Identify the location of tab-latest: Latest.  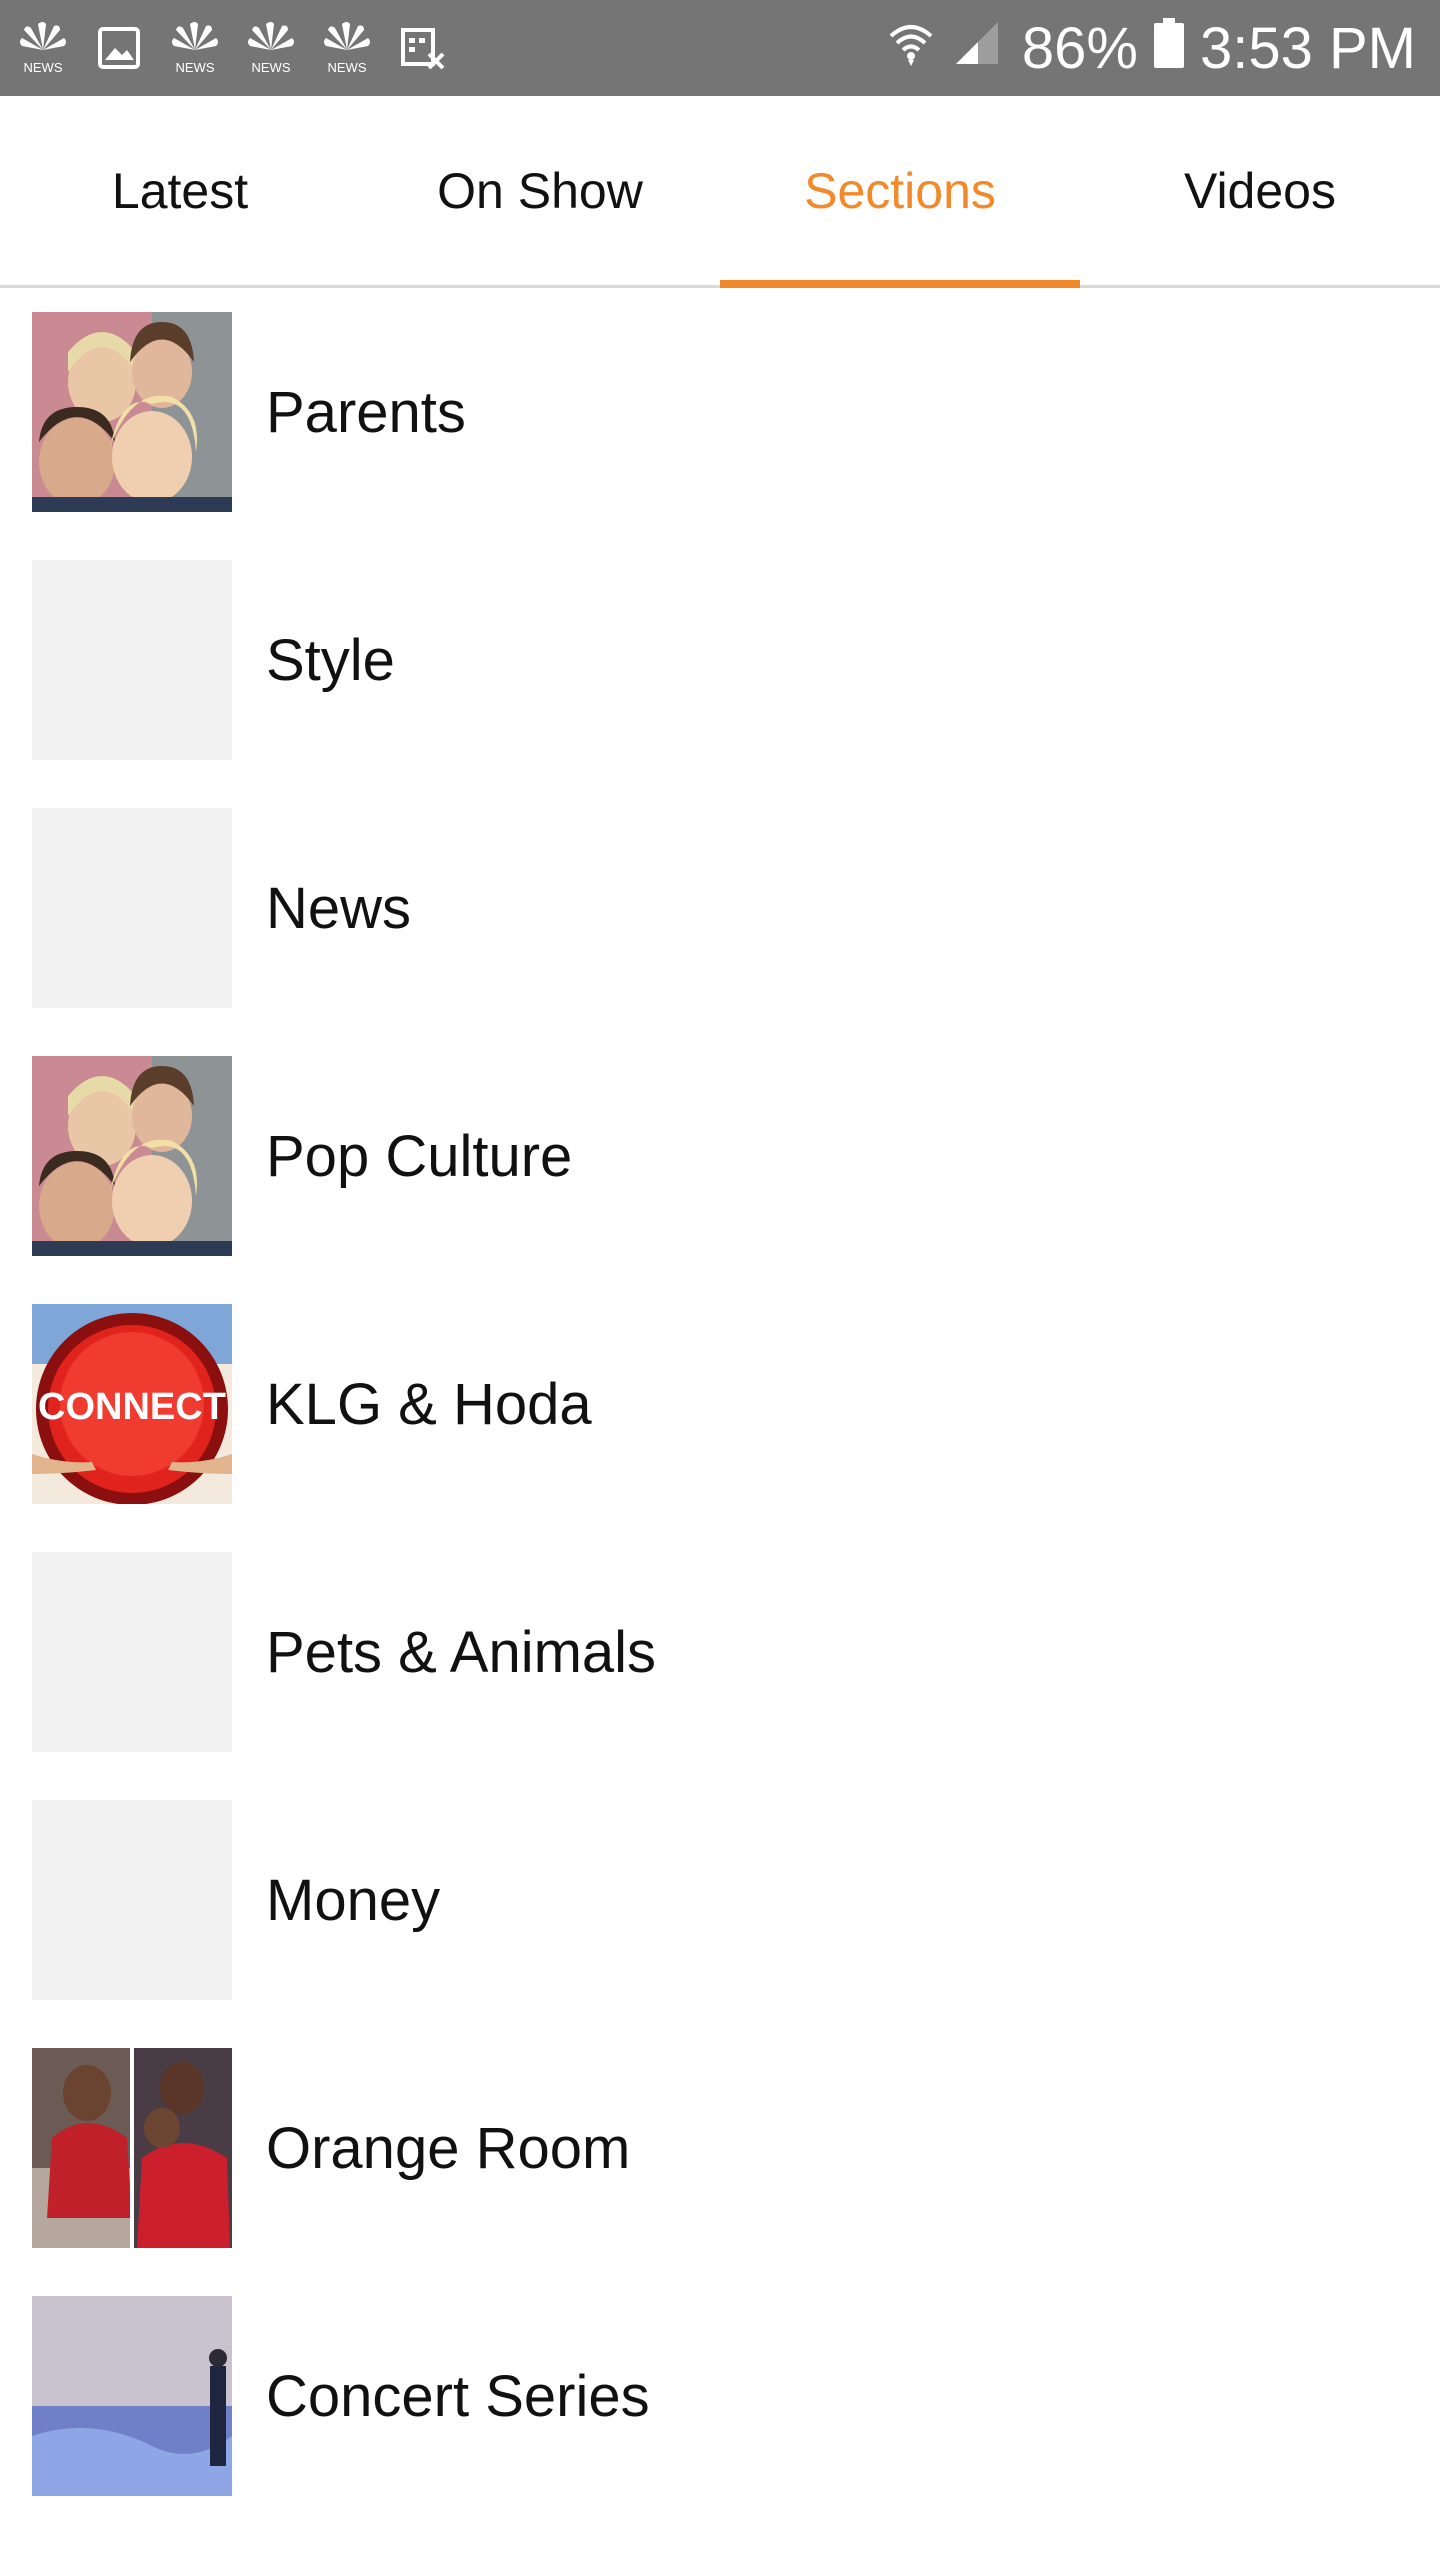
(180, 190).